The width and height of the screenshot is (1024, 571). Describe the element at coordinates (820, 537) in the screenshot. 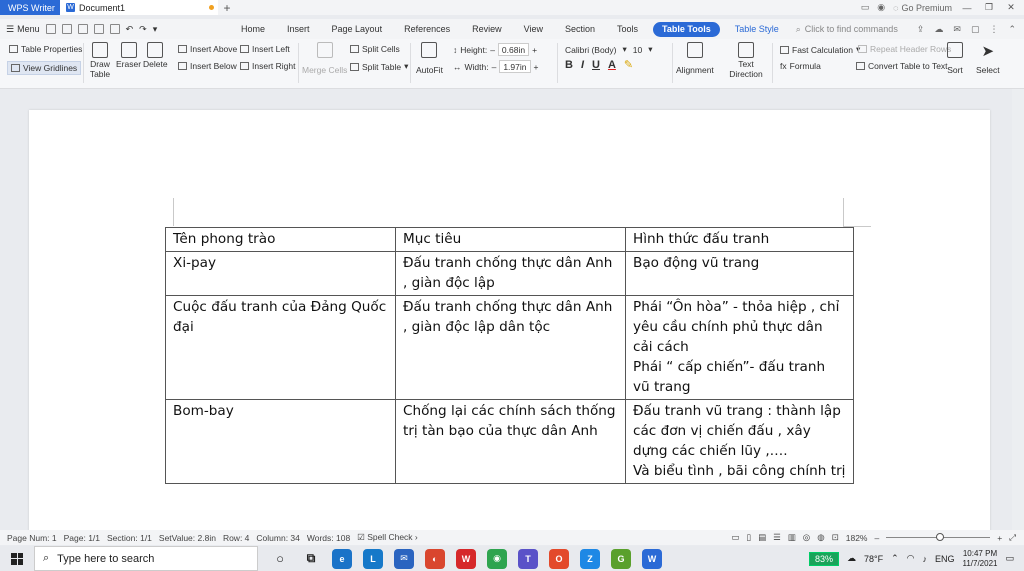

I see `eye-protection-icon: ◍` at that location.